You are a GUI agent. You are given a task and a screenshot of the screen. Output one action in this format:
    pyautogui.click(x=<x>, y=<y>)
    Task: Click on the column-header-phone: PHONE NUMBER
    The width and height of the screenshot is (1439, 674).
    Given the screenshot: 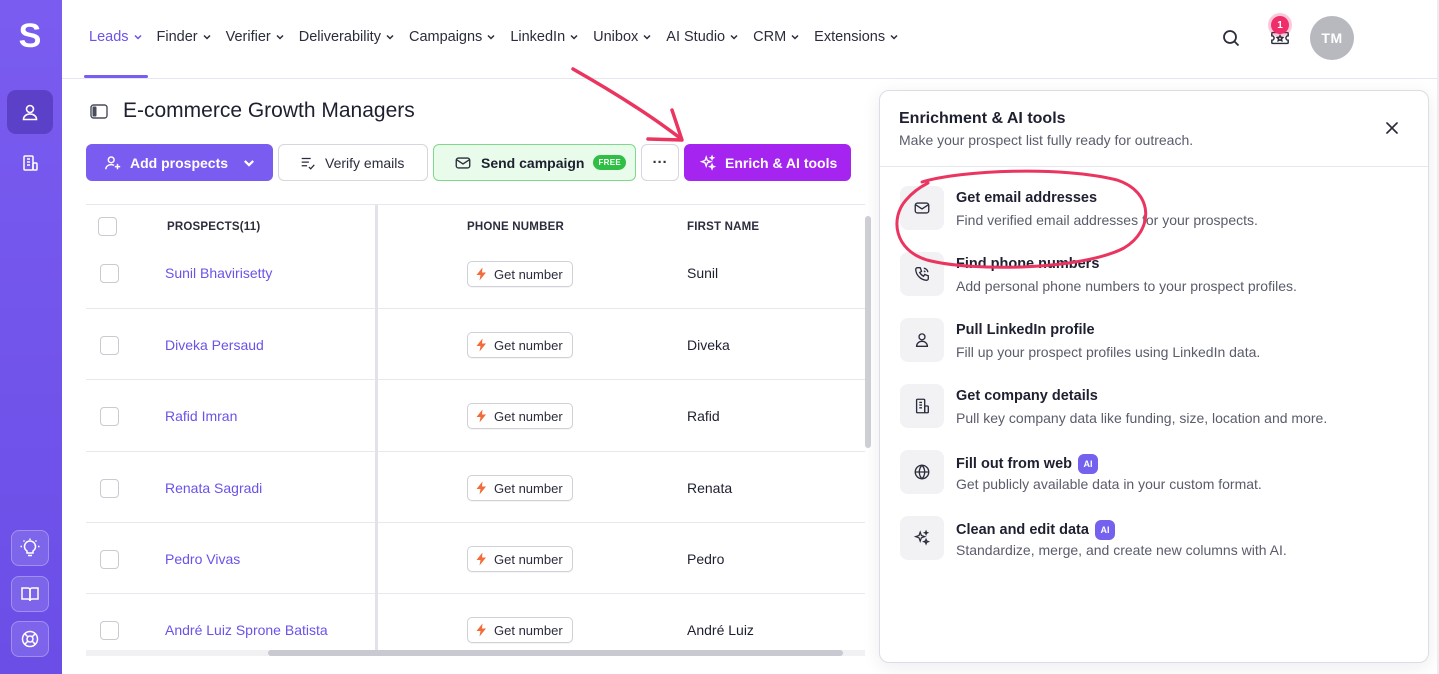 What is the action you would take?
    pyautogui.click(x=515, y=227)
    